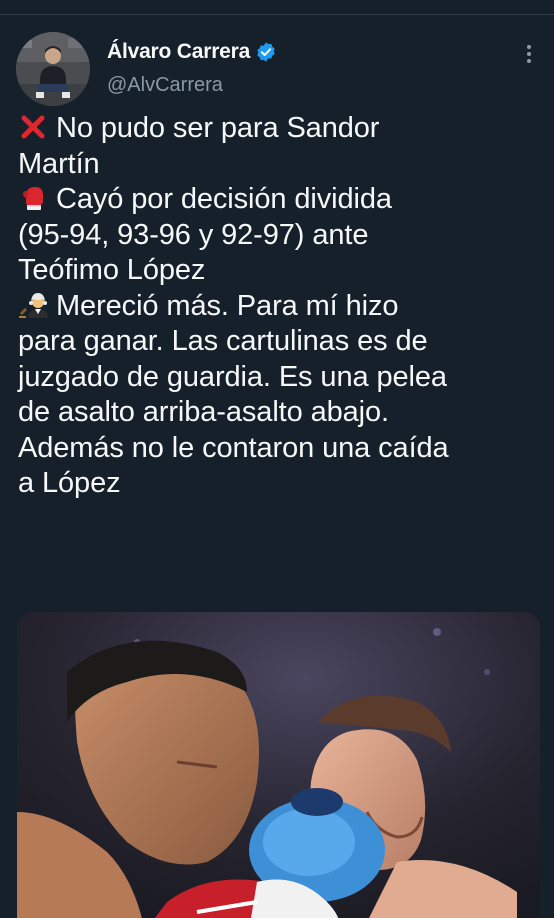  I want to click on avatar, so click(53, 69).